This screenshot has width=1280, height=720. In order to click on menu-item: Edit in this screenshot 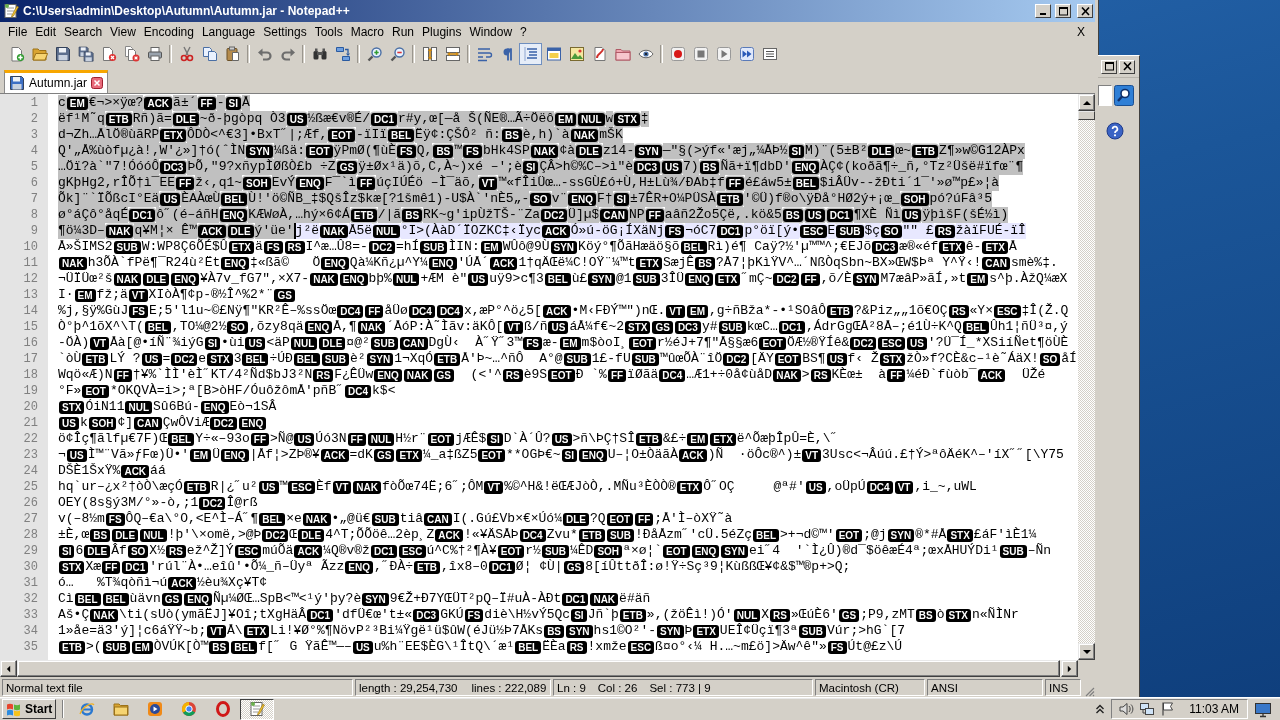, I will do `click(46, 31)`.